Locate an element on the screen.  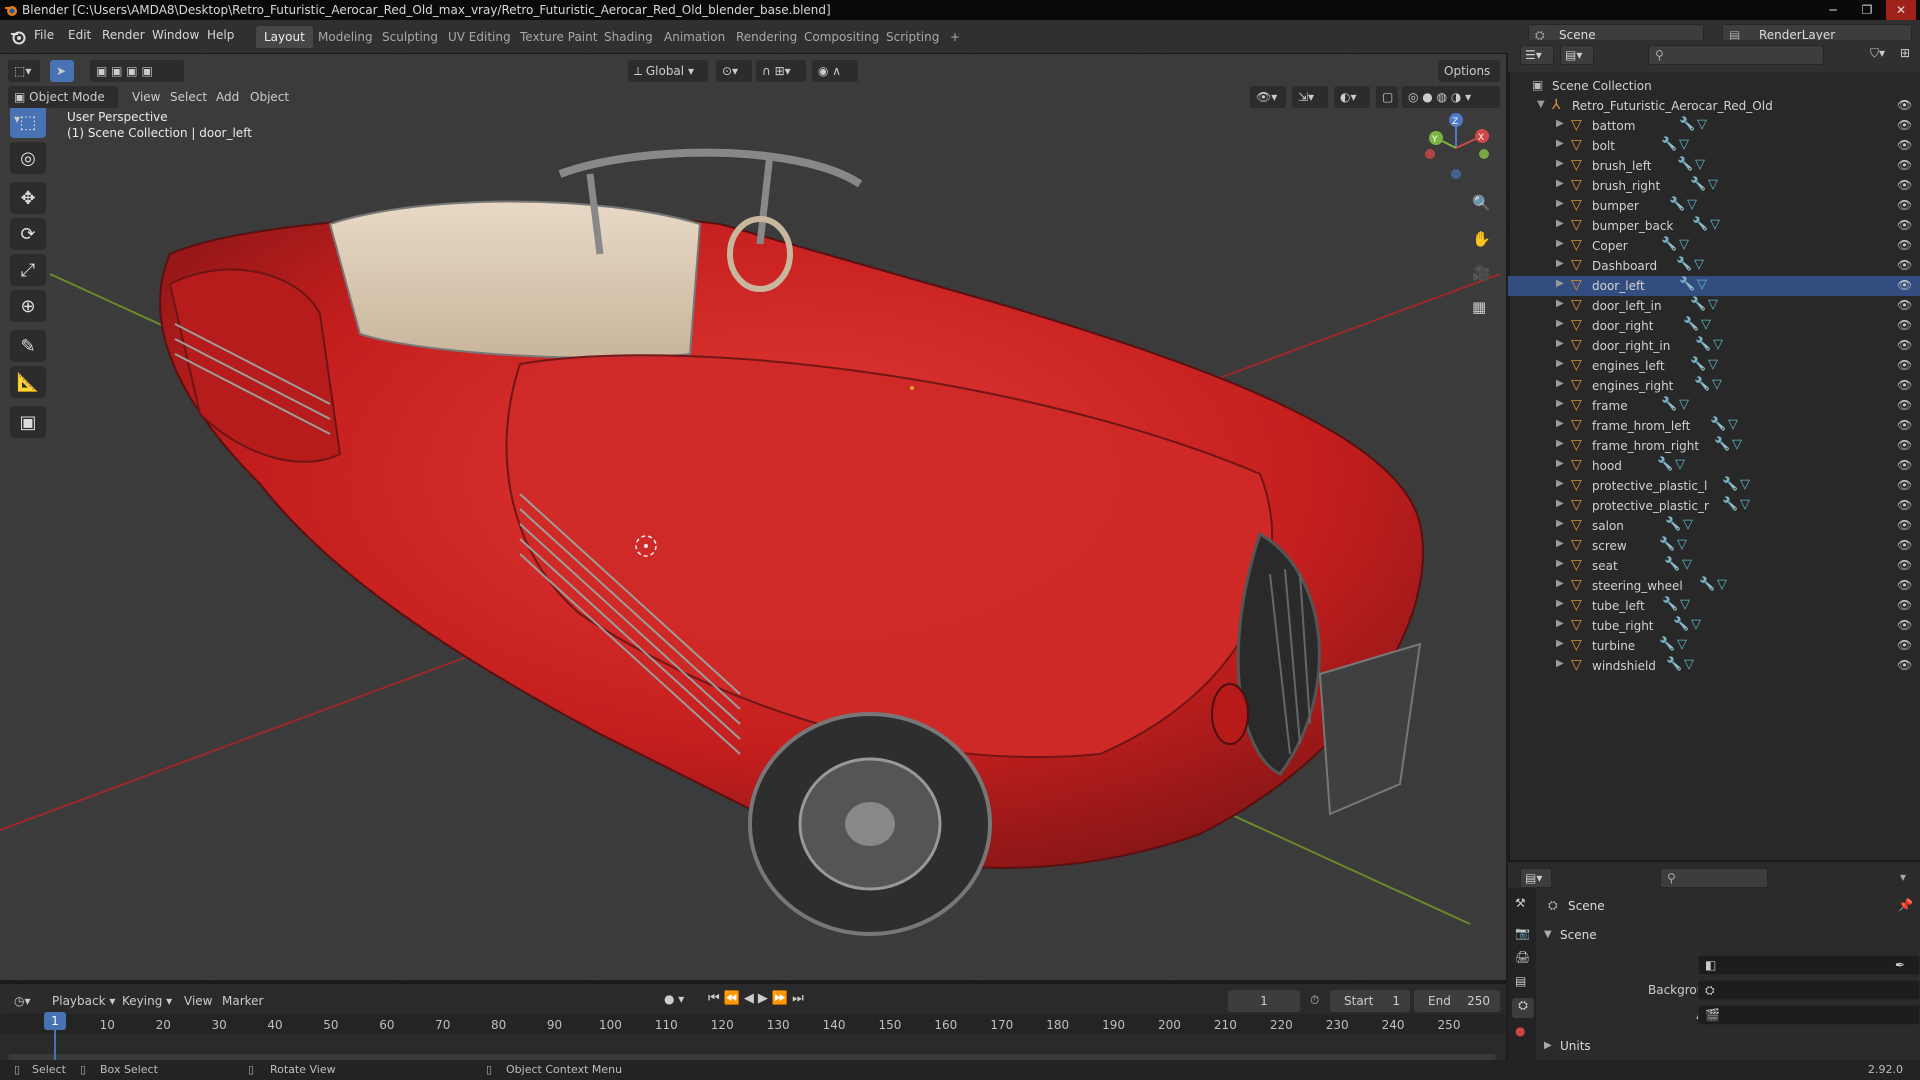
current-frame-field: 1 is located at coordinates (1264, 1001).